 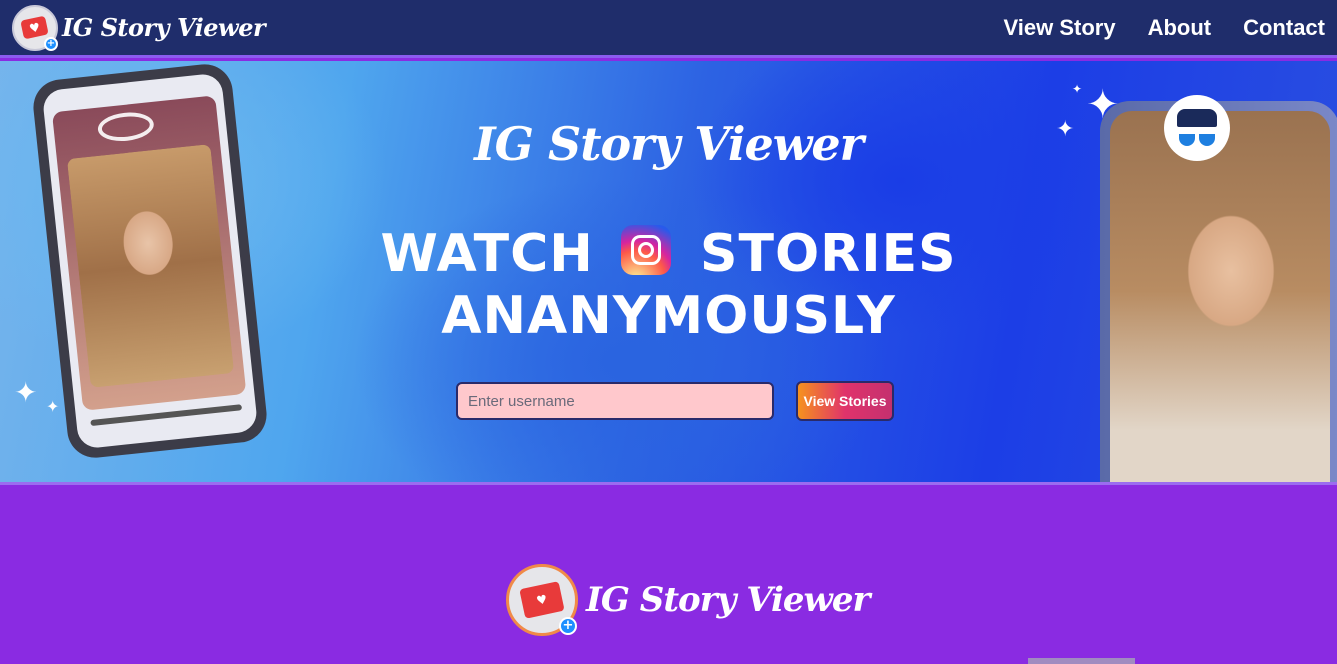 I want to click on instagram-icon, so click(x=645, y=250).